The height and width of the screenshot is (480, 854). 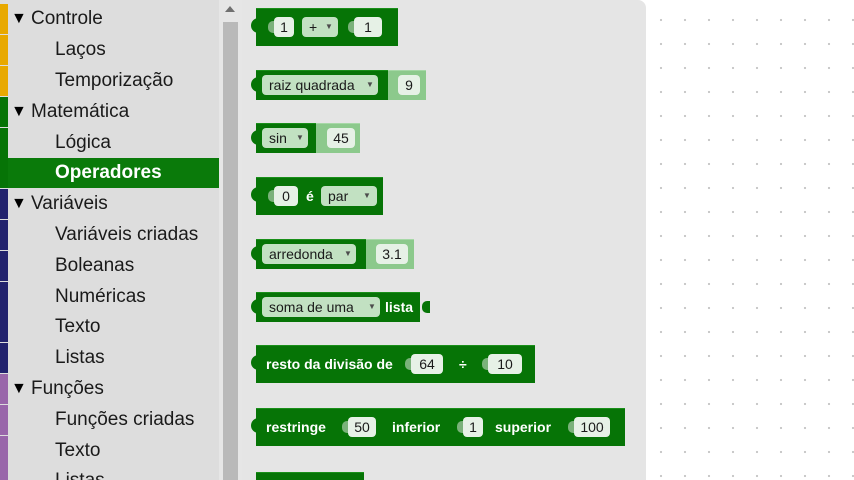 What do you see at coordinates (416, 427) in the screenshot?
I see `block-label: inferior` at bounding box center [416, 427].